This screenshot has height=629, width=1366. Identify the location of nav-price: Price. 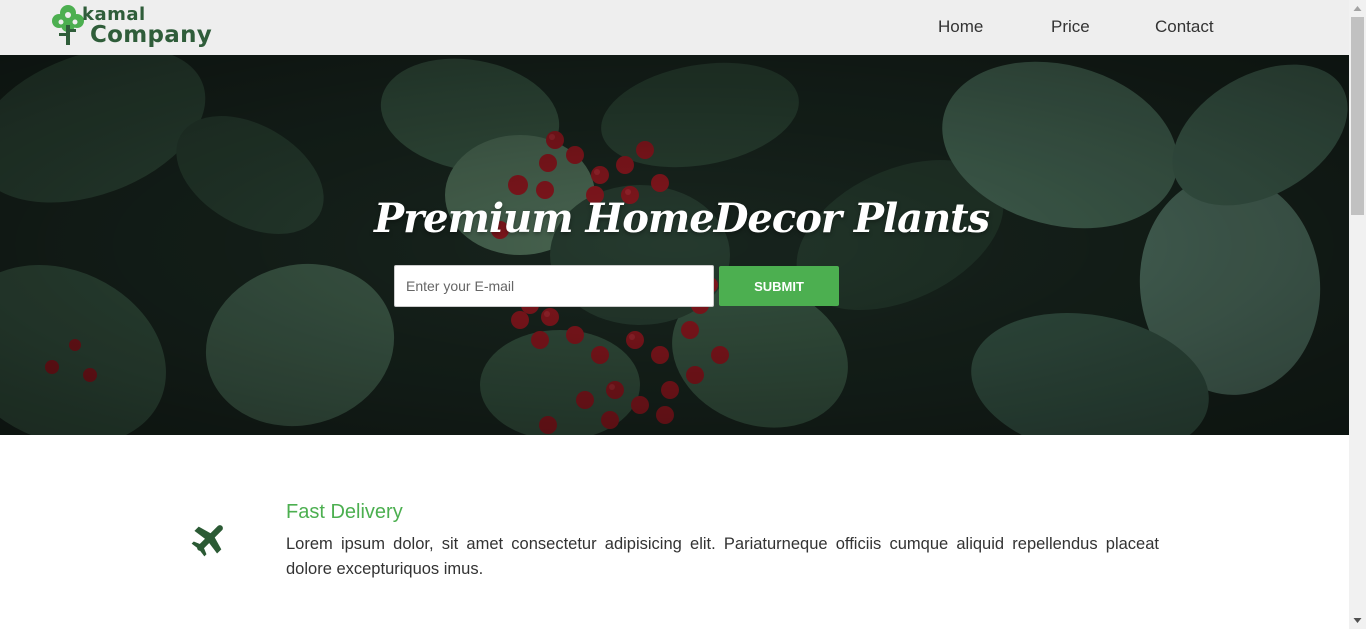
(1070, 29).